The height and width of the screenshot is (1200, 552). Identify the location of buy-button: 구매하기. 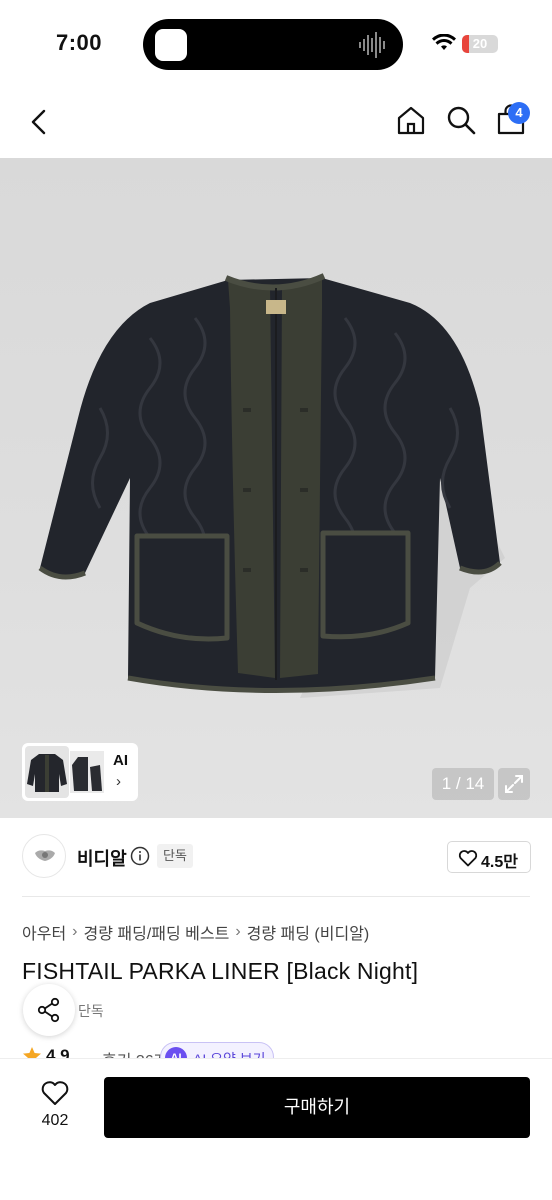
(317, 1107).